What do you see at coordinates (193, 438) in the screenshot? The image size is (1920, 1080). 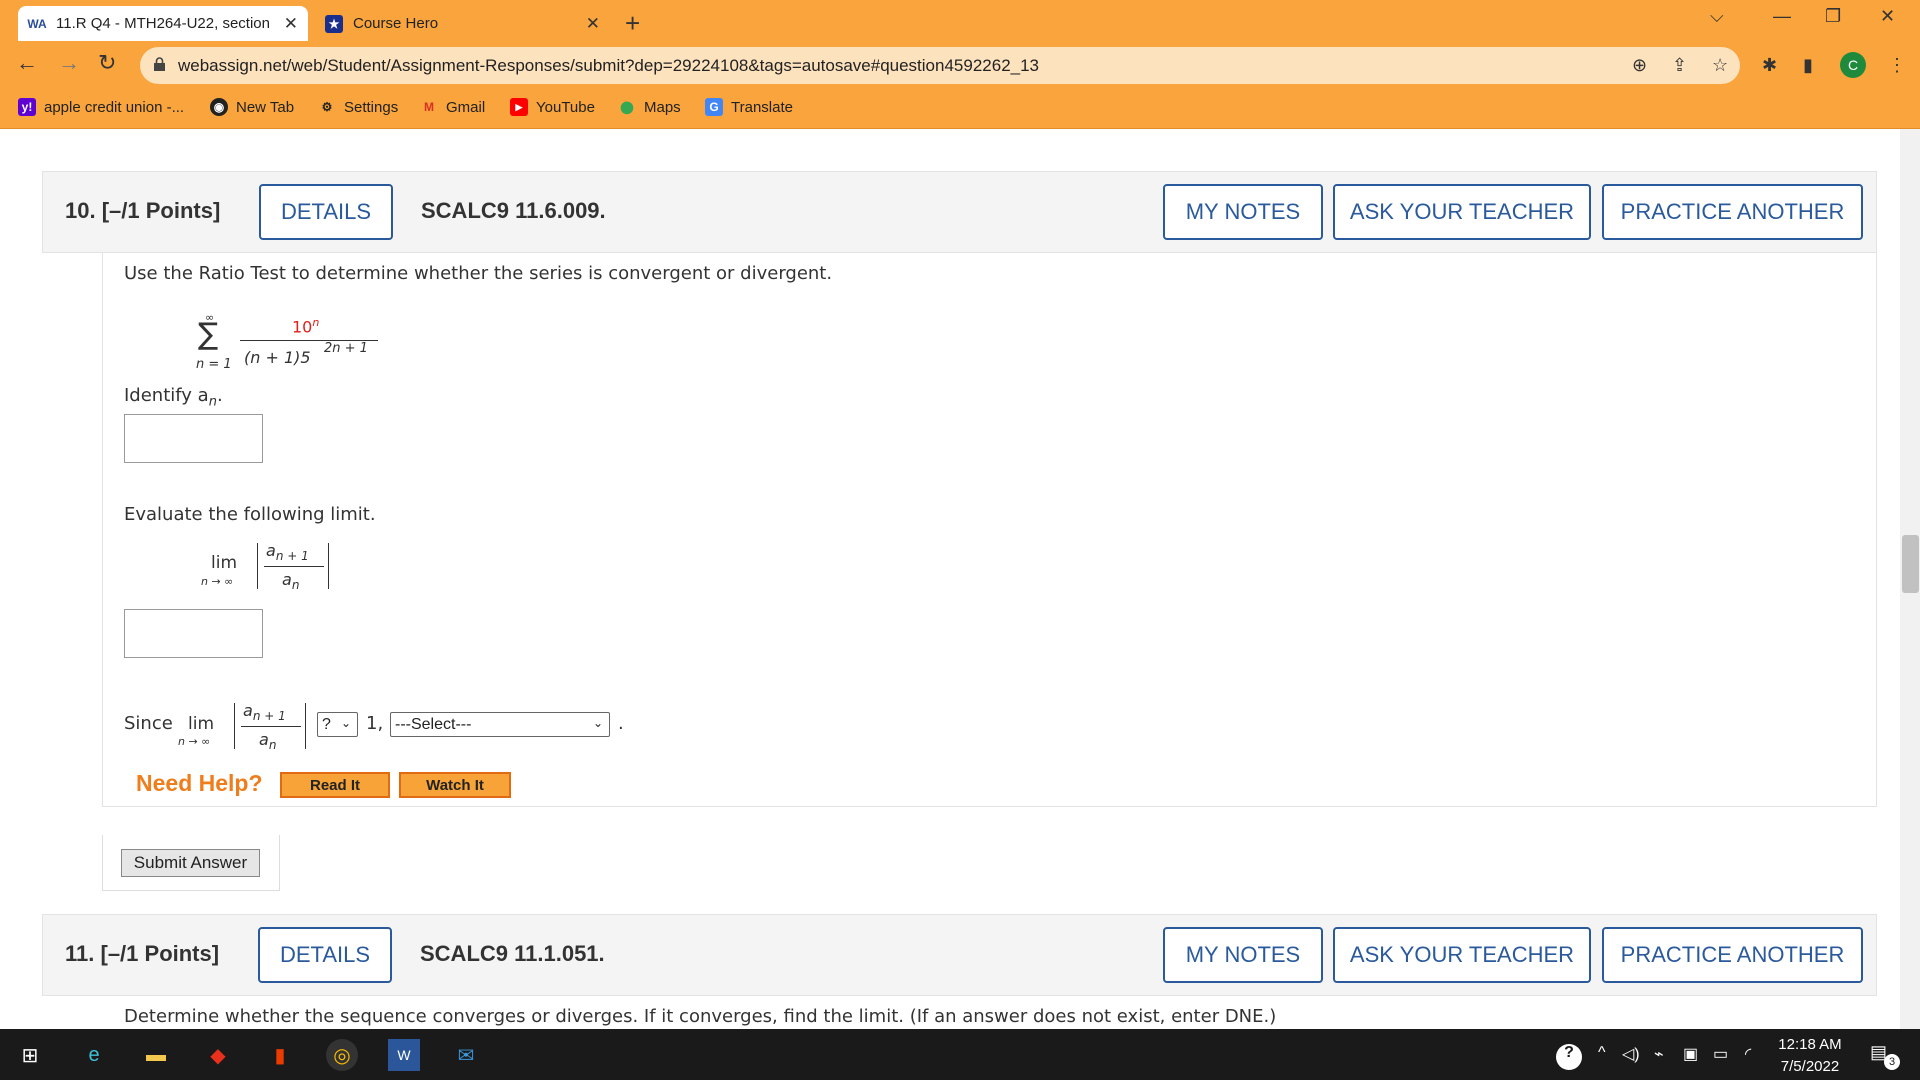 I see `an-answer-input` at bounding box center [193, 438].